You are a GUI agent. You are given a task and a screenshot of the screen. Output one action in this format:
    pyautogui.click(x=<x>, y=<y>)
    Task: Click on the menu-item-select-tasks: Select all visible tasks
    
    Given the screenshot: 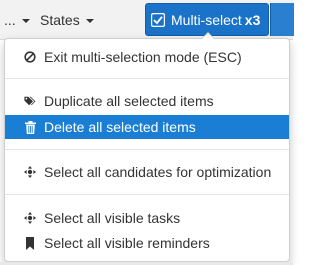 What is the action you would take?
    pyautogui.click(x=147, y=218)
    